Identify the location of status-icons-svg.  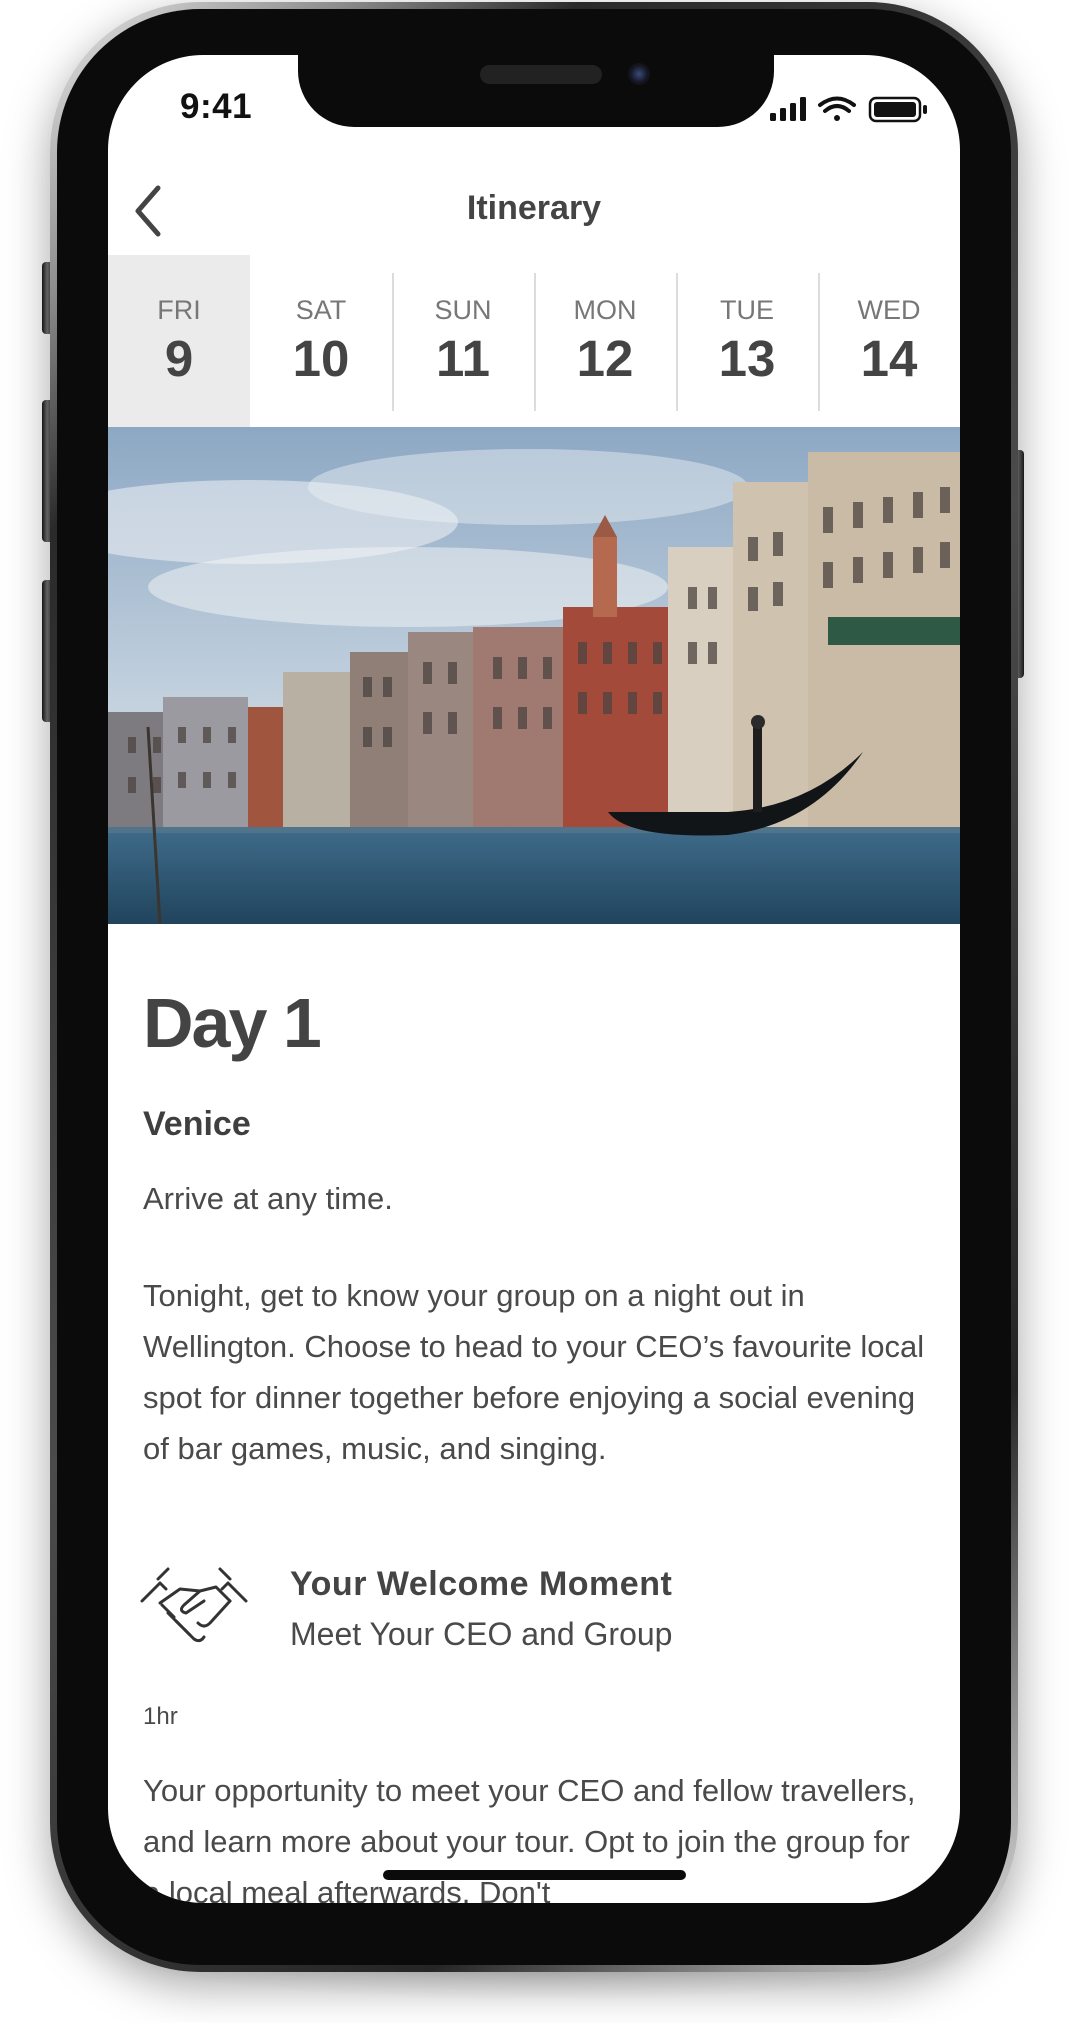
(848, 109).